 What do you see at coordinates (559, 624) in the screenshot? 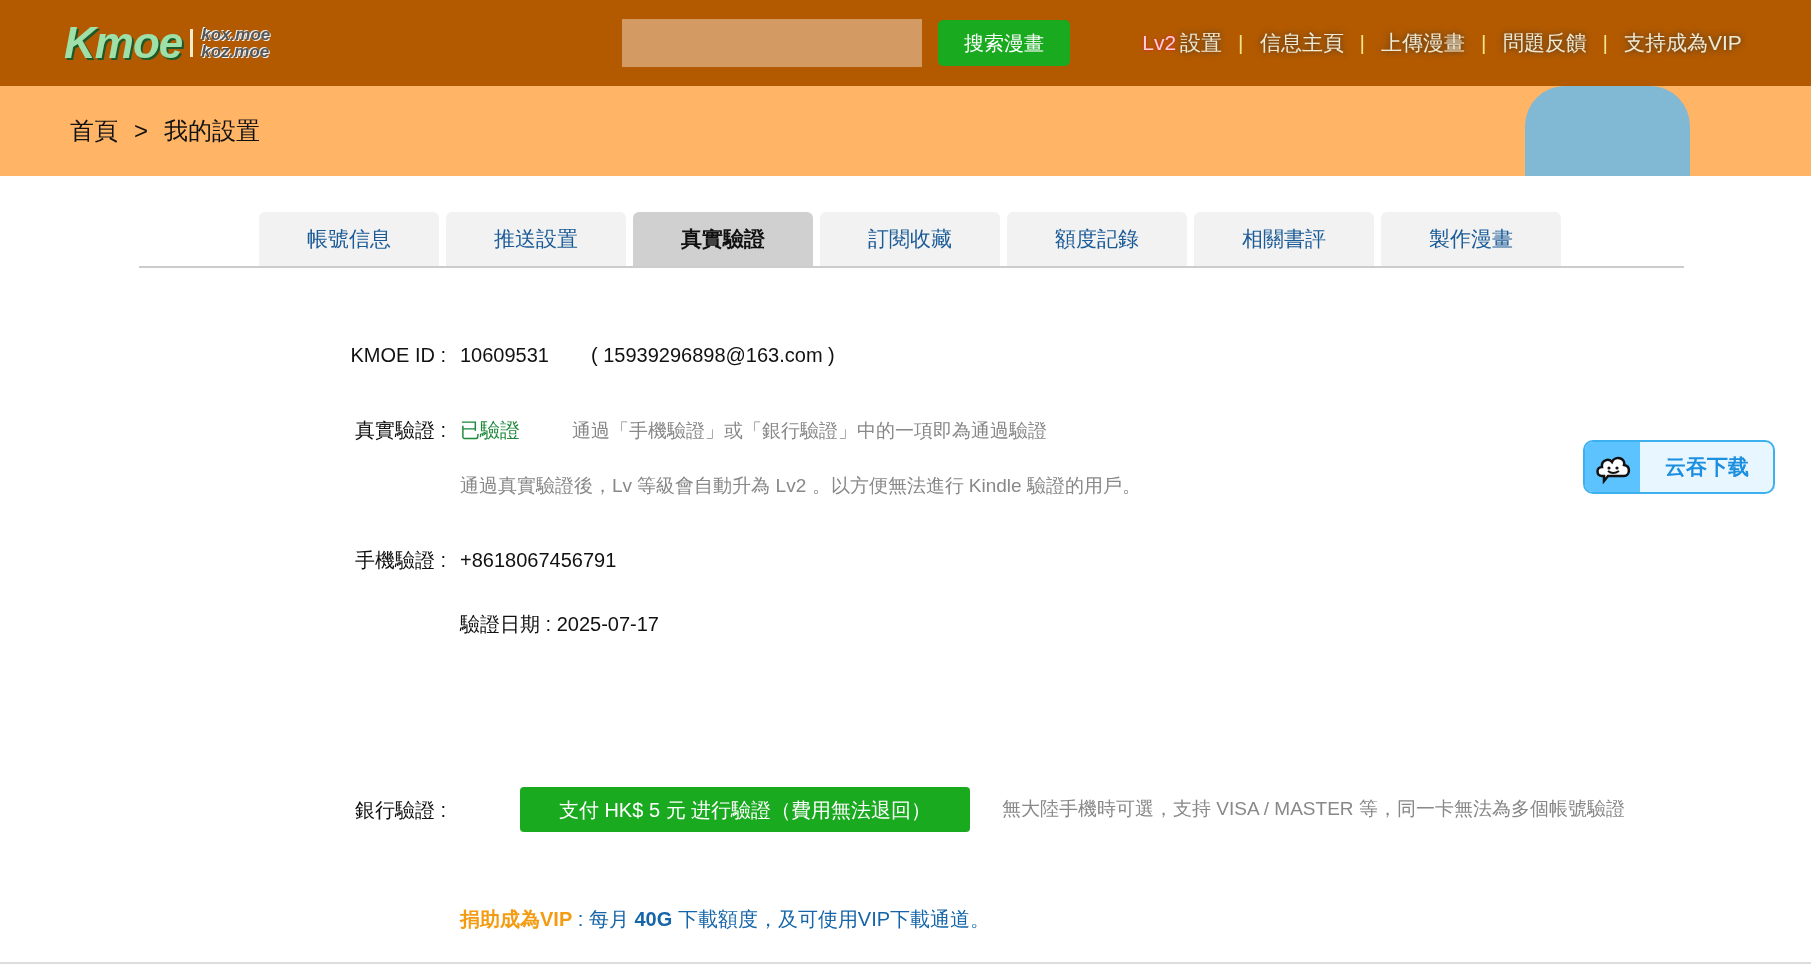
I see `verification-date: 驗證日期 : 2025-07-17` at bounding box center [559, 624].